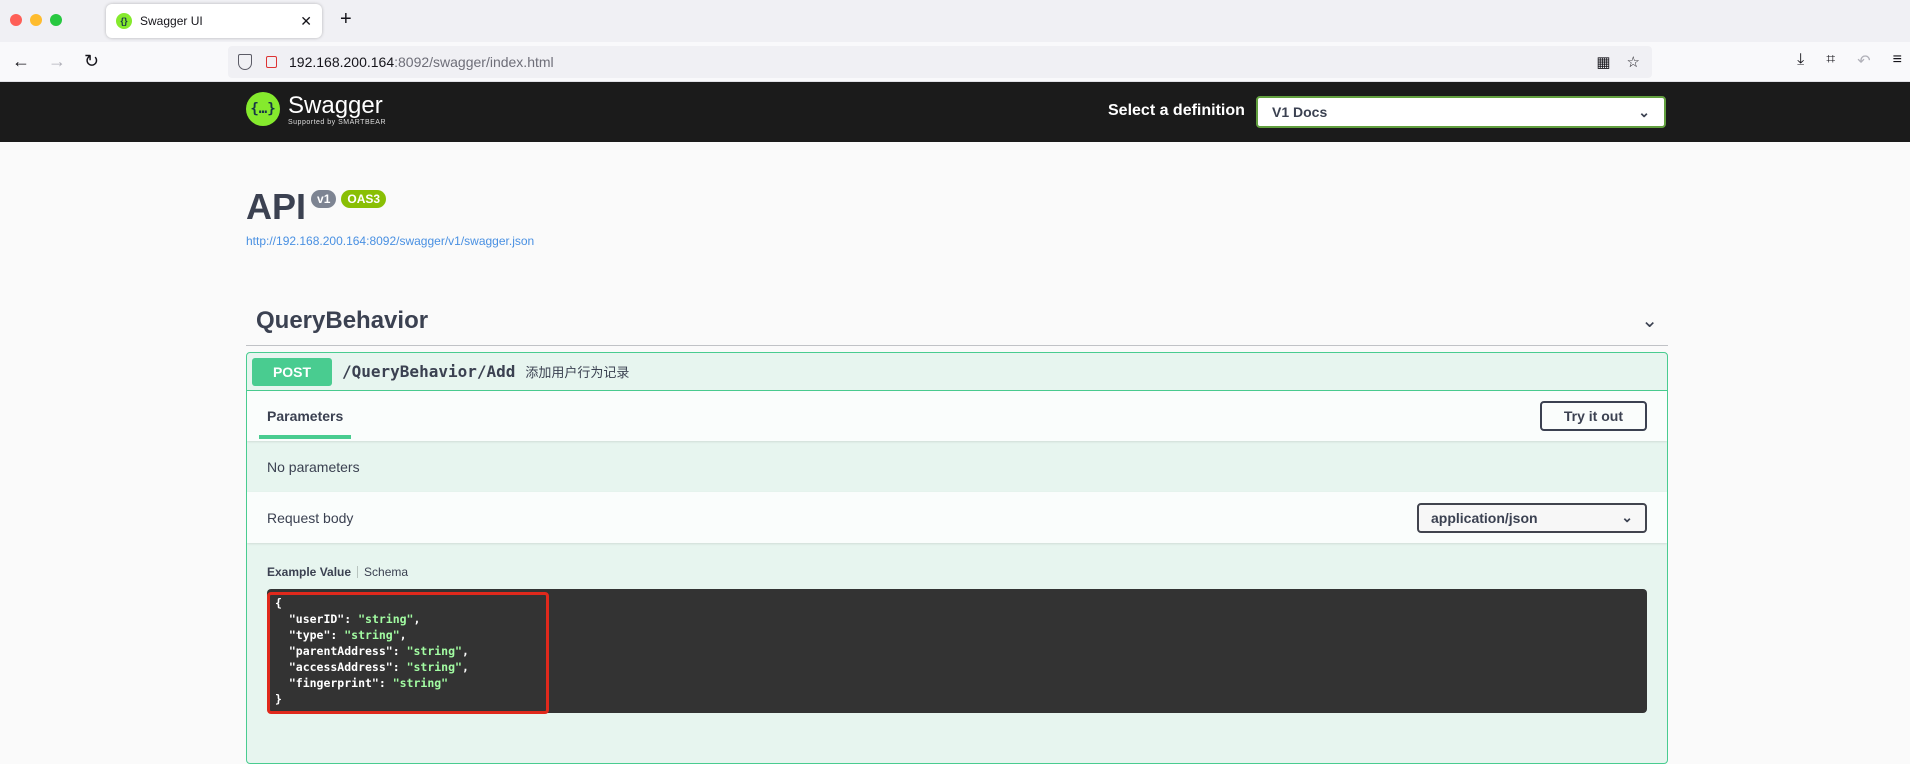 This screenshot has width=1910, height=764. What do you see at coordinates (1300, 112) in the screenshot?
I see `definition-value: V1 Docs` at bounding box center [1300, 112].